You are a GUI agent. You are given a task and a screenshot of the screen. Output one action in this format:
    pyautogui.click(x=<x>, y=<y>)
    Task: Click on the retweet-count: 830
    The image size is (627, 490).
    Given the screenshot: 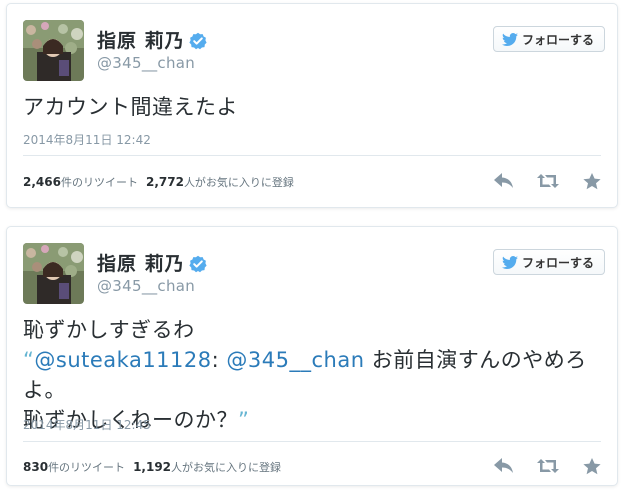 What is the action you would take?
    pyautogui.click(x=35, y=467)
    